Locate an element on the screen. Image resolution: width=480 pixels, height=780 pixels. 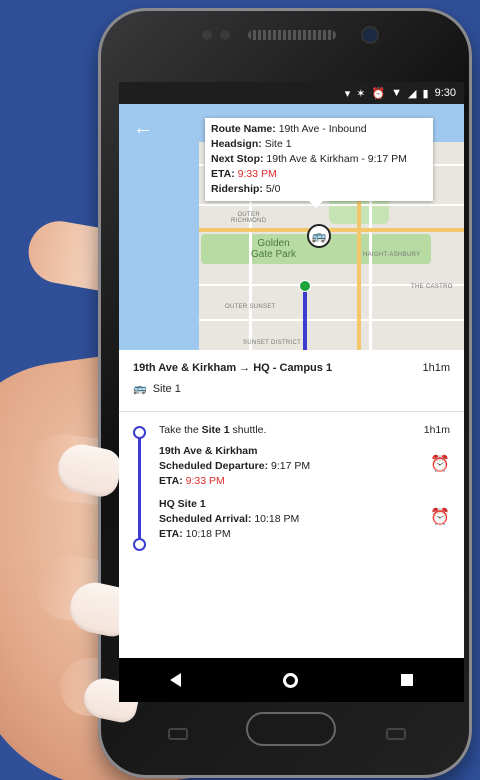
ridership: 5/0 is located at coordinates (273, 189).